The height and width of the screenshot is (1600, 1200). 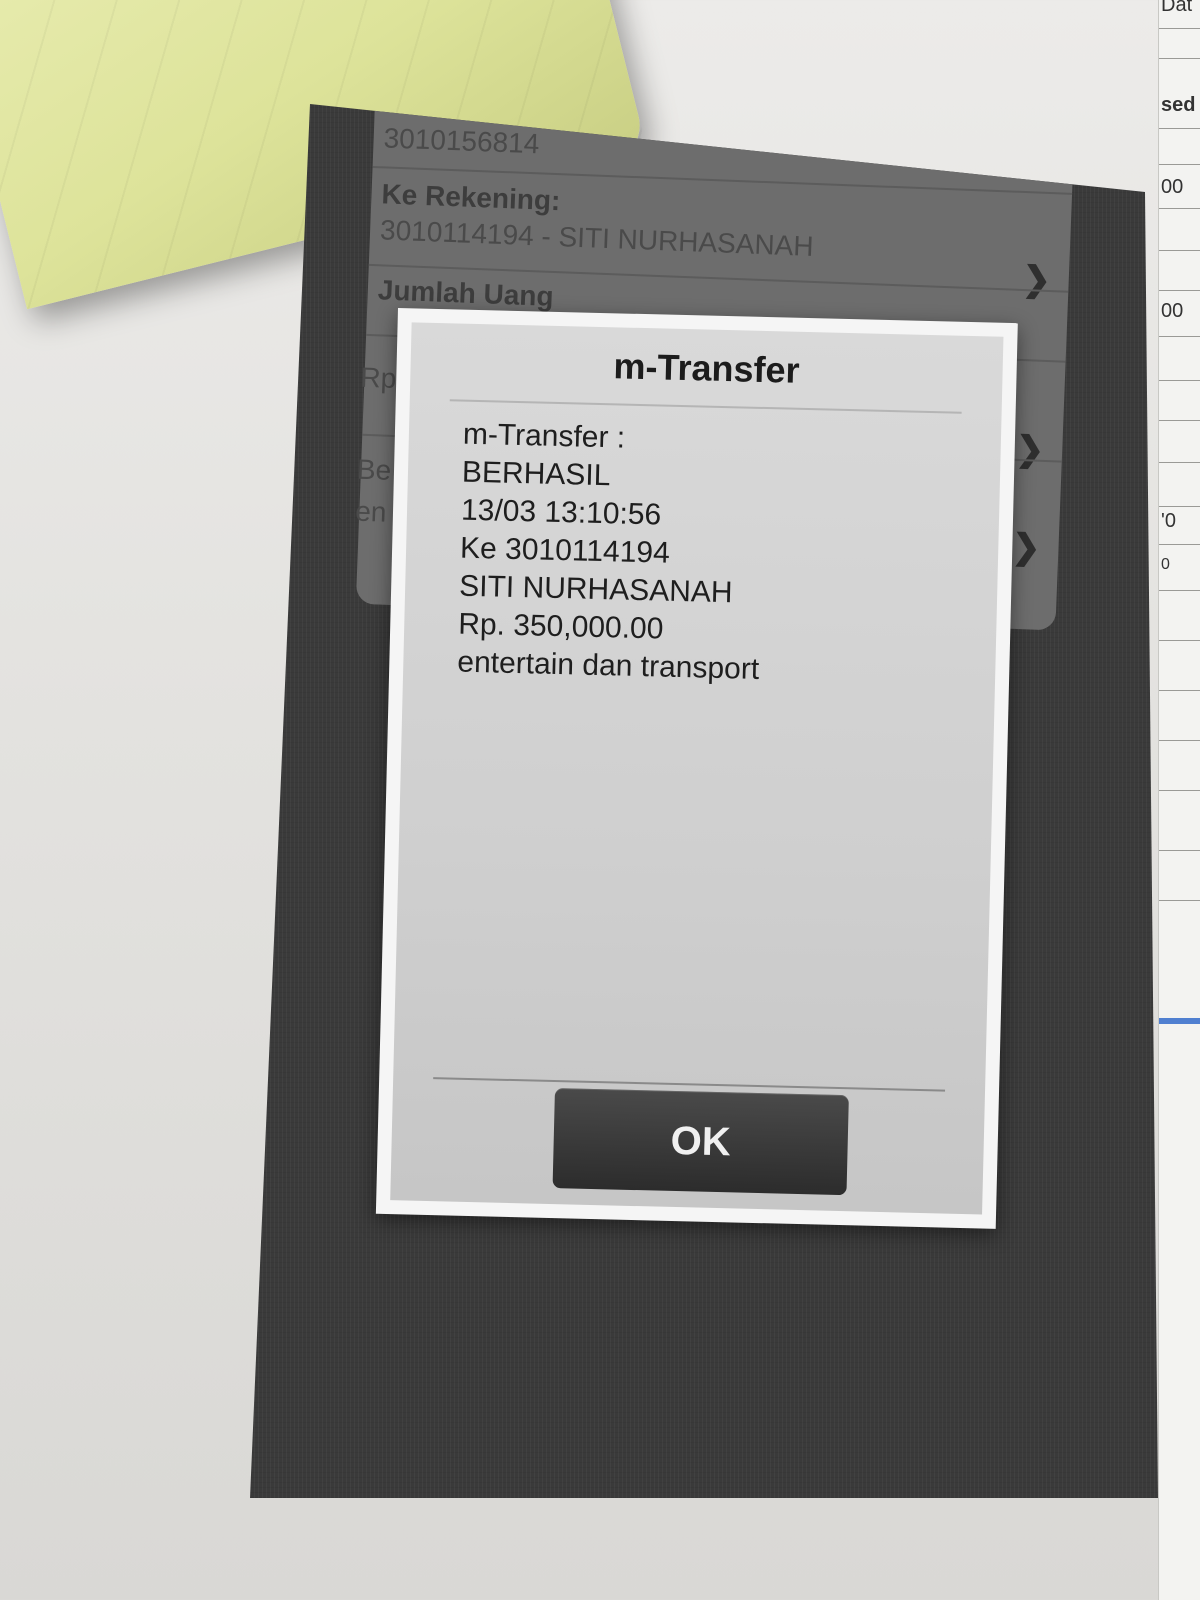 What do you see at coordinates (461, 141) in the screenshot?
I see `from-account-number: 3010156814` at bounding box center [461, 141].